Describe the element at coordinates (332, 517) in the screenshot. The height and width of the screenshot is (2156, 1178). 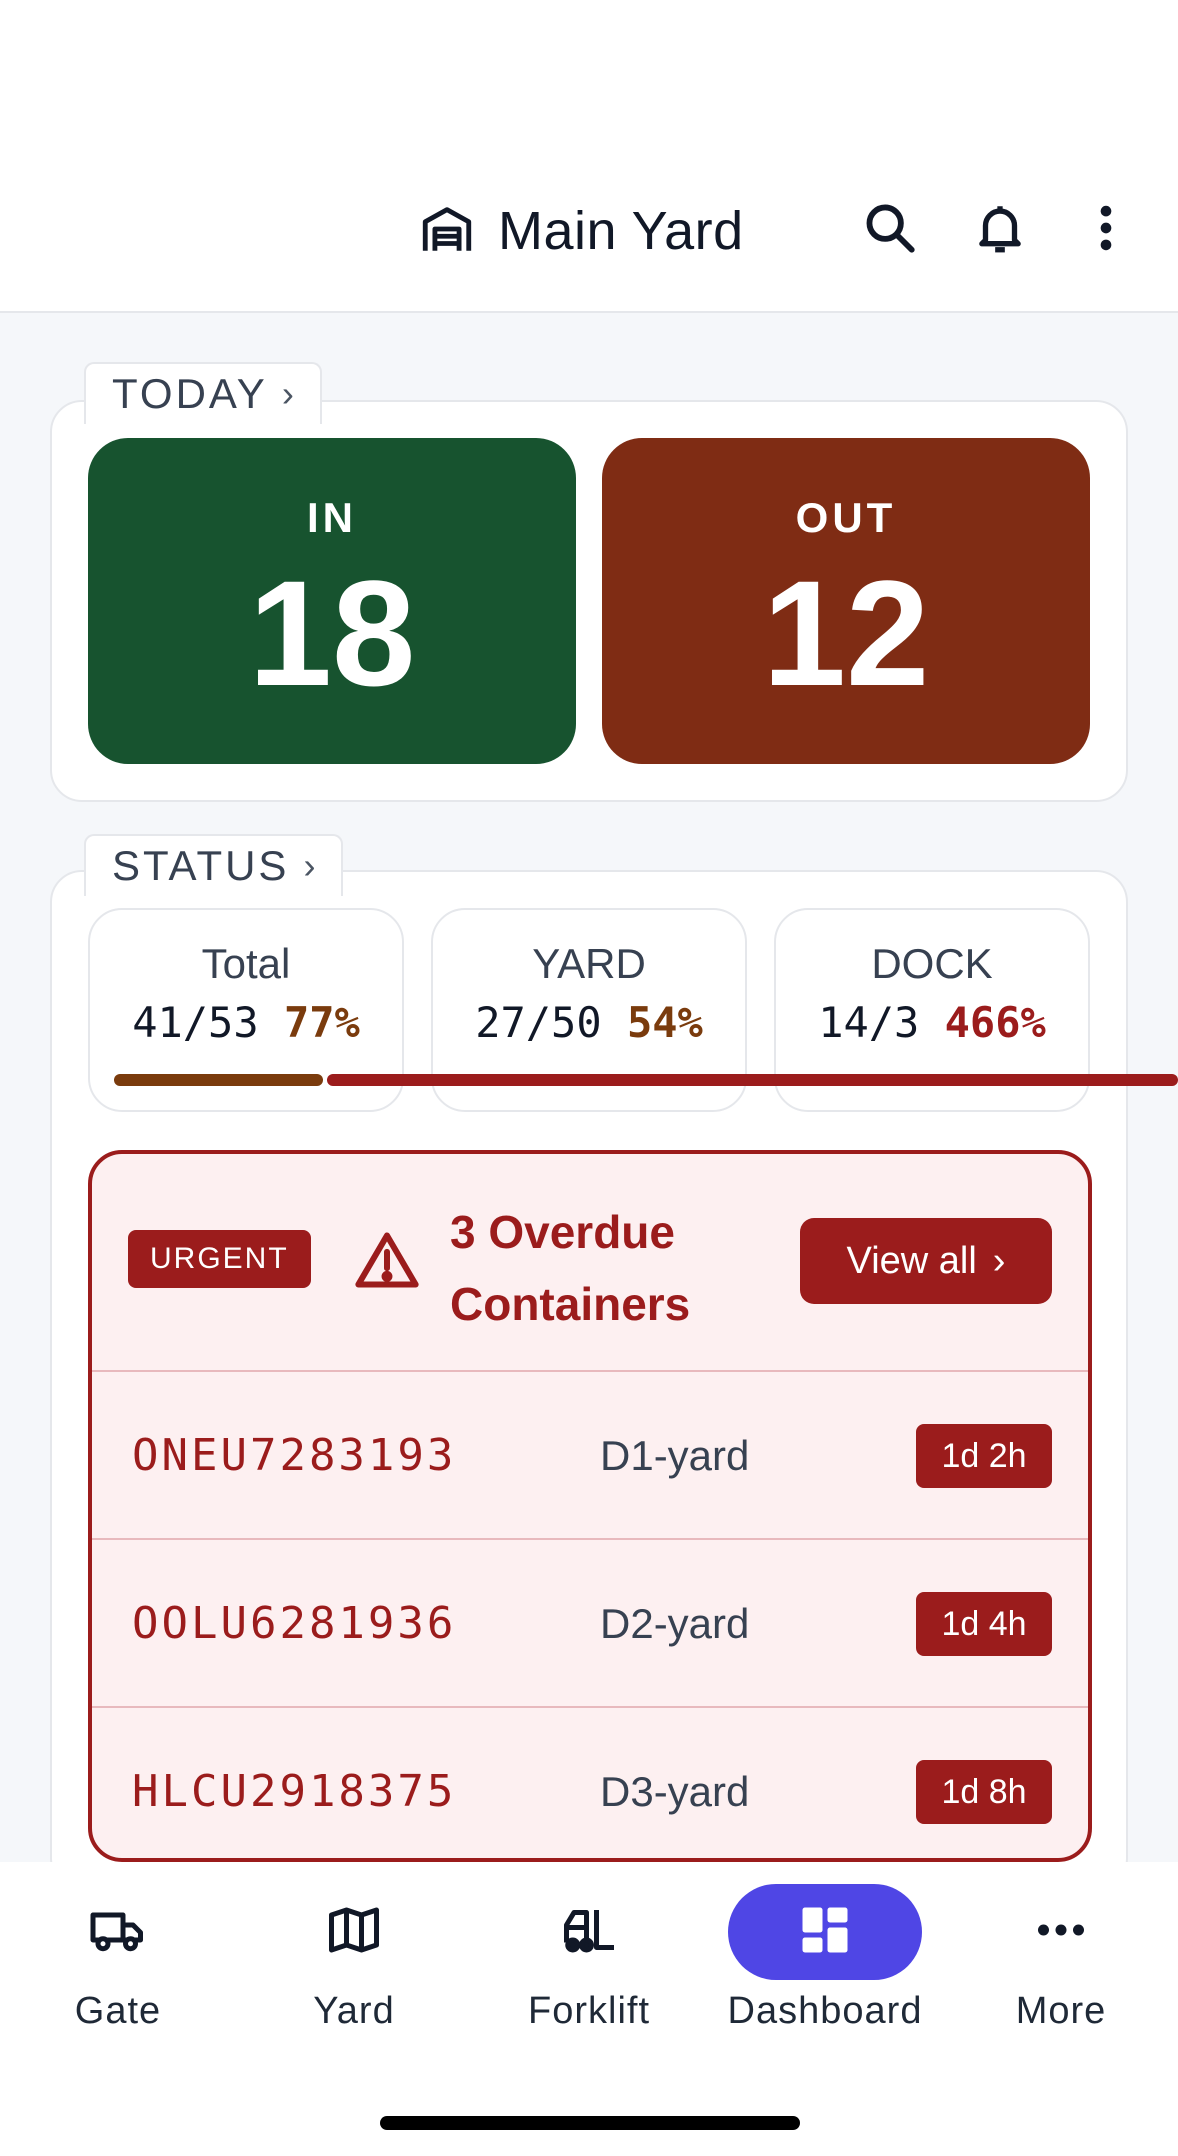
I see `in-label: IN` at that location.